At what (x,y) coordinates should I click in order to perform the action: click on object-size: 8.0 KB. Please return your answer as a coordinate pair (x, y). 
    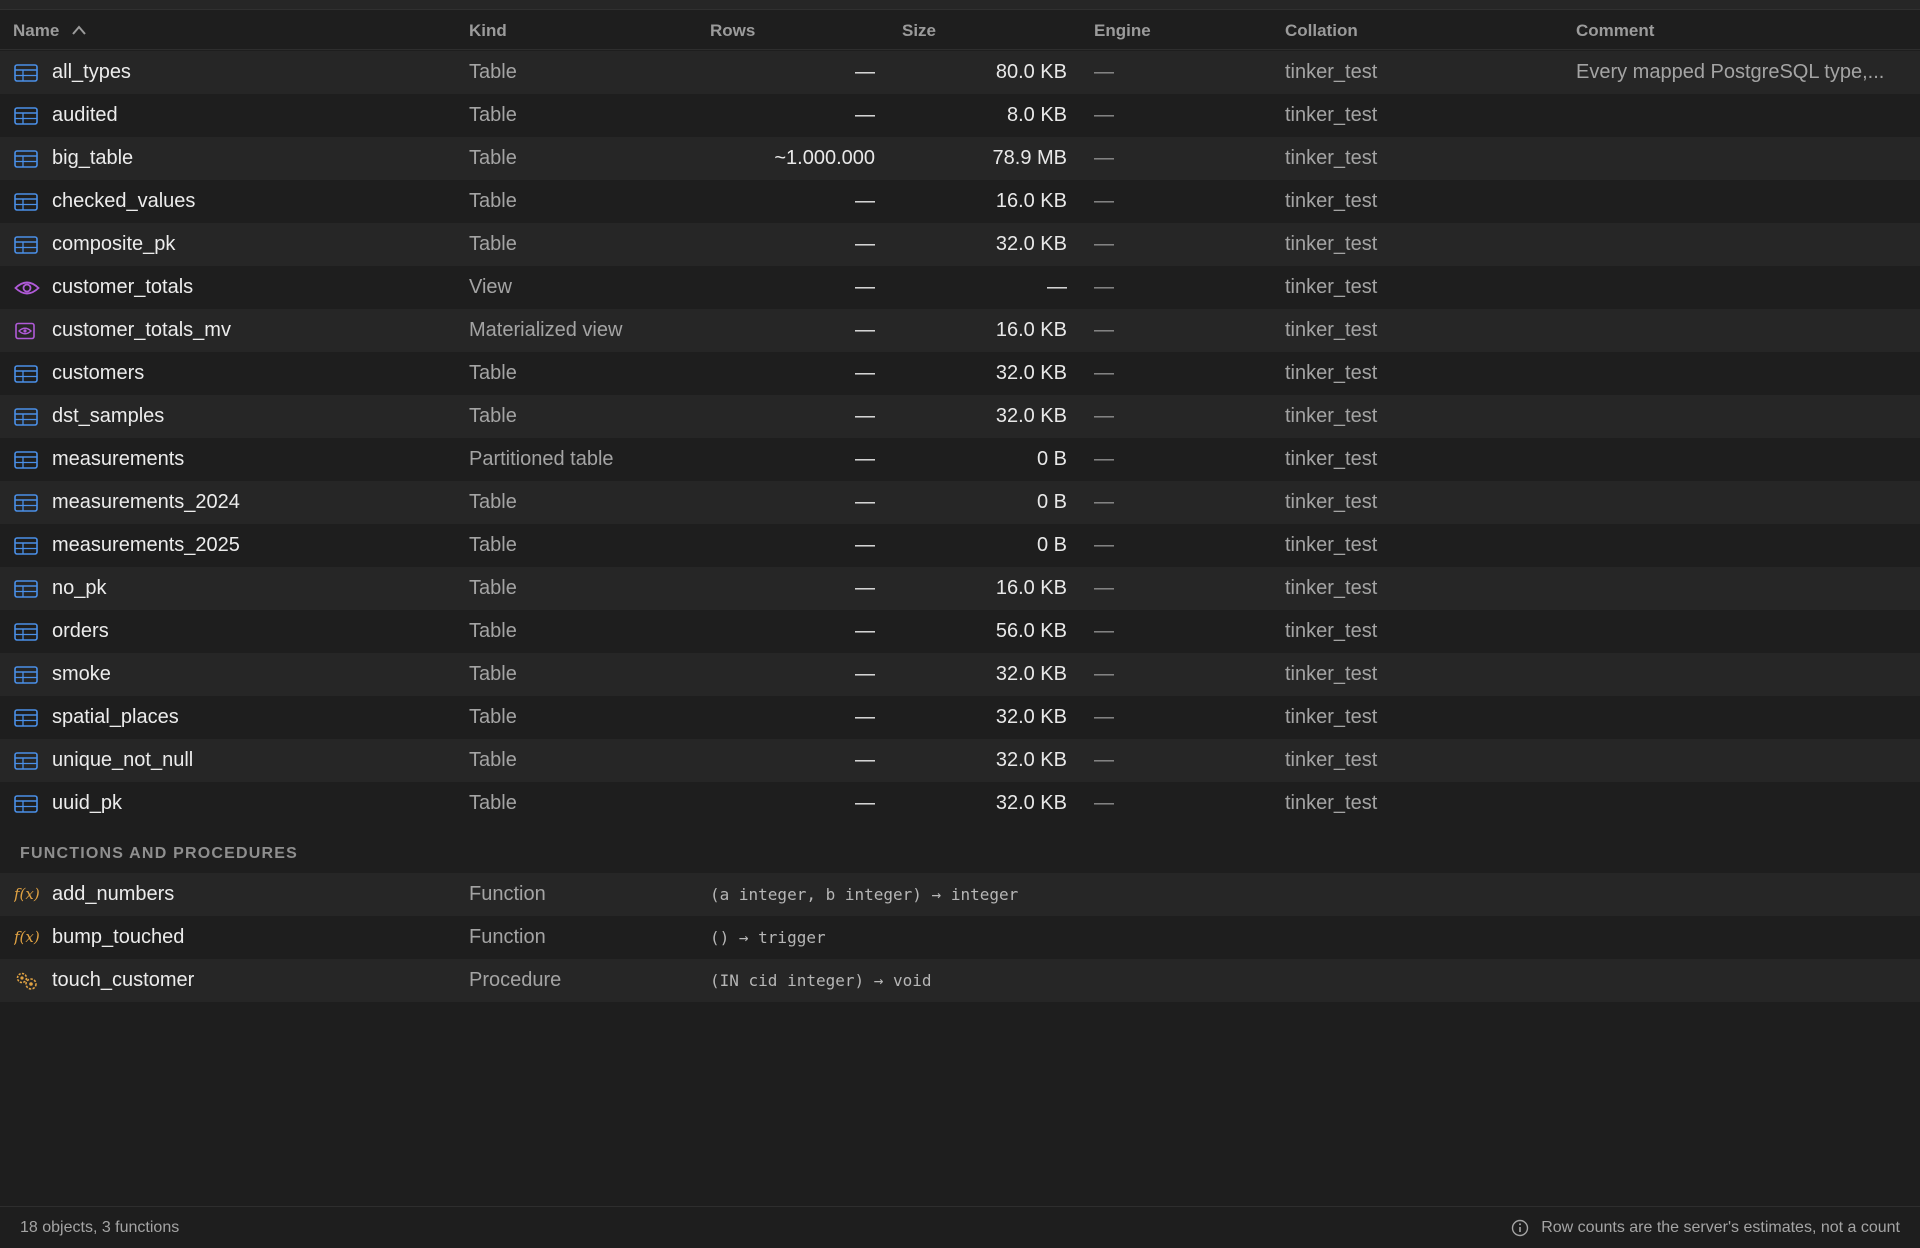
    Looking at the image, I should click on (1036, 115).